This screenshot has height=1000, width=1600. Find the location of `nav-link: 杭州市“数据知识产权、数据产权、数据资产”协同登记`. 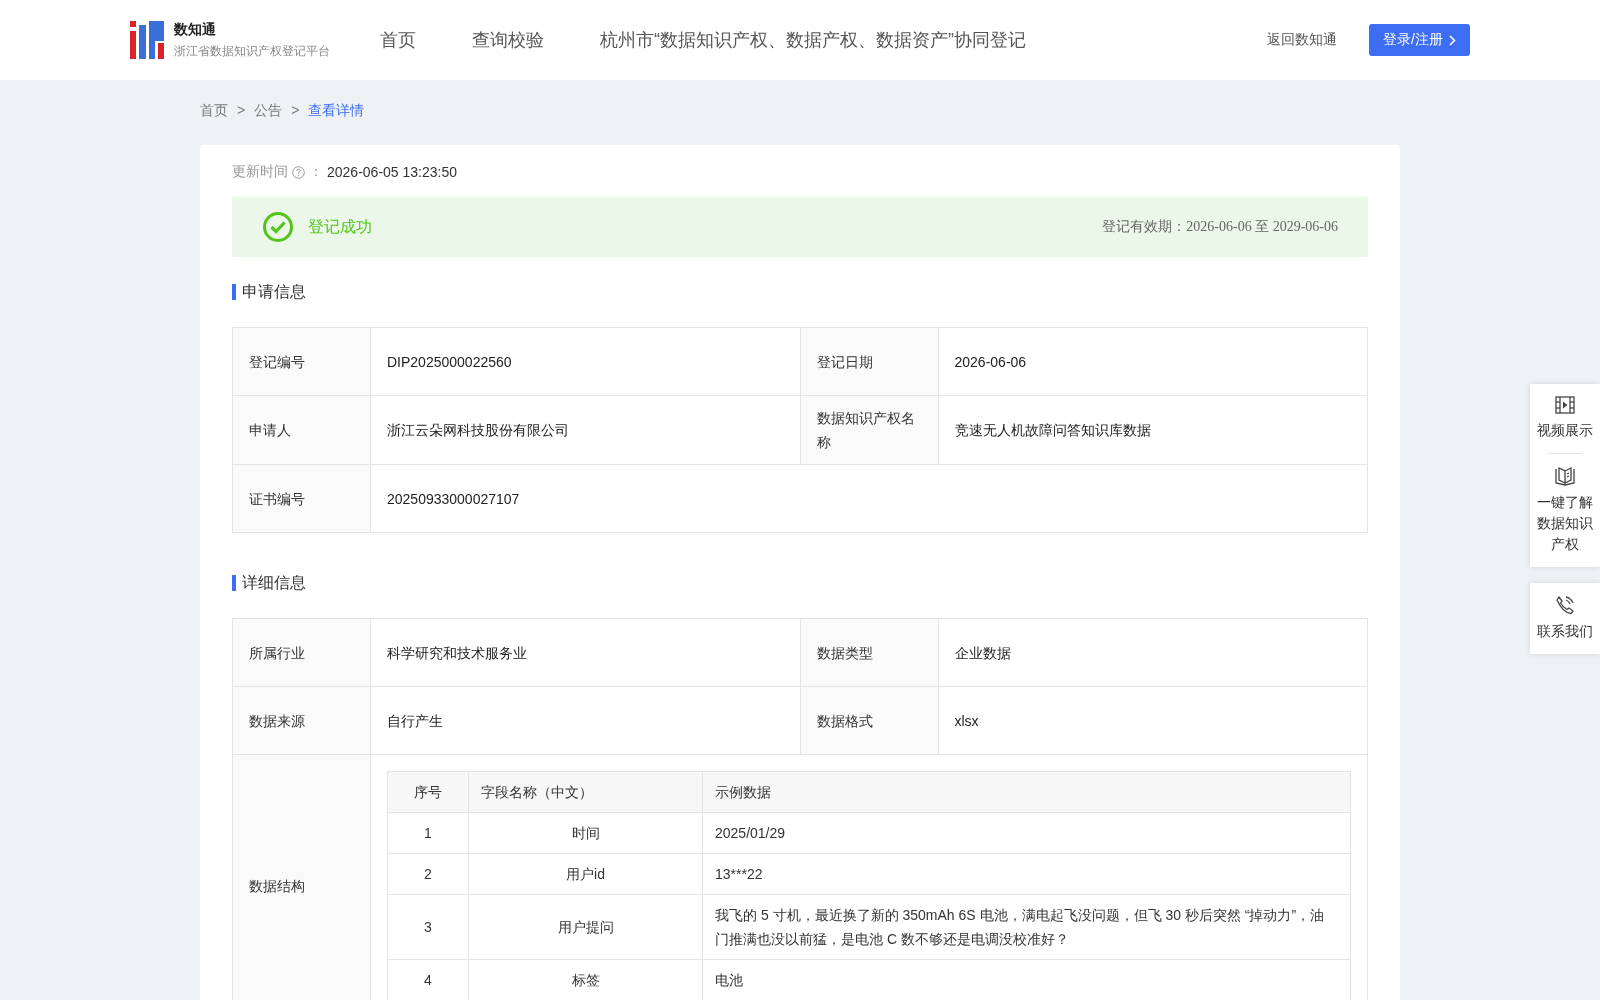

nav-link: 杭州市“数据知识产权、数据产权、数据资产”协同登记 is located at coordinates (813, 40).